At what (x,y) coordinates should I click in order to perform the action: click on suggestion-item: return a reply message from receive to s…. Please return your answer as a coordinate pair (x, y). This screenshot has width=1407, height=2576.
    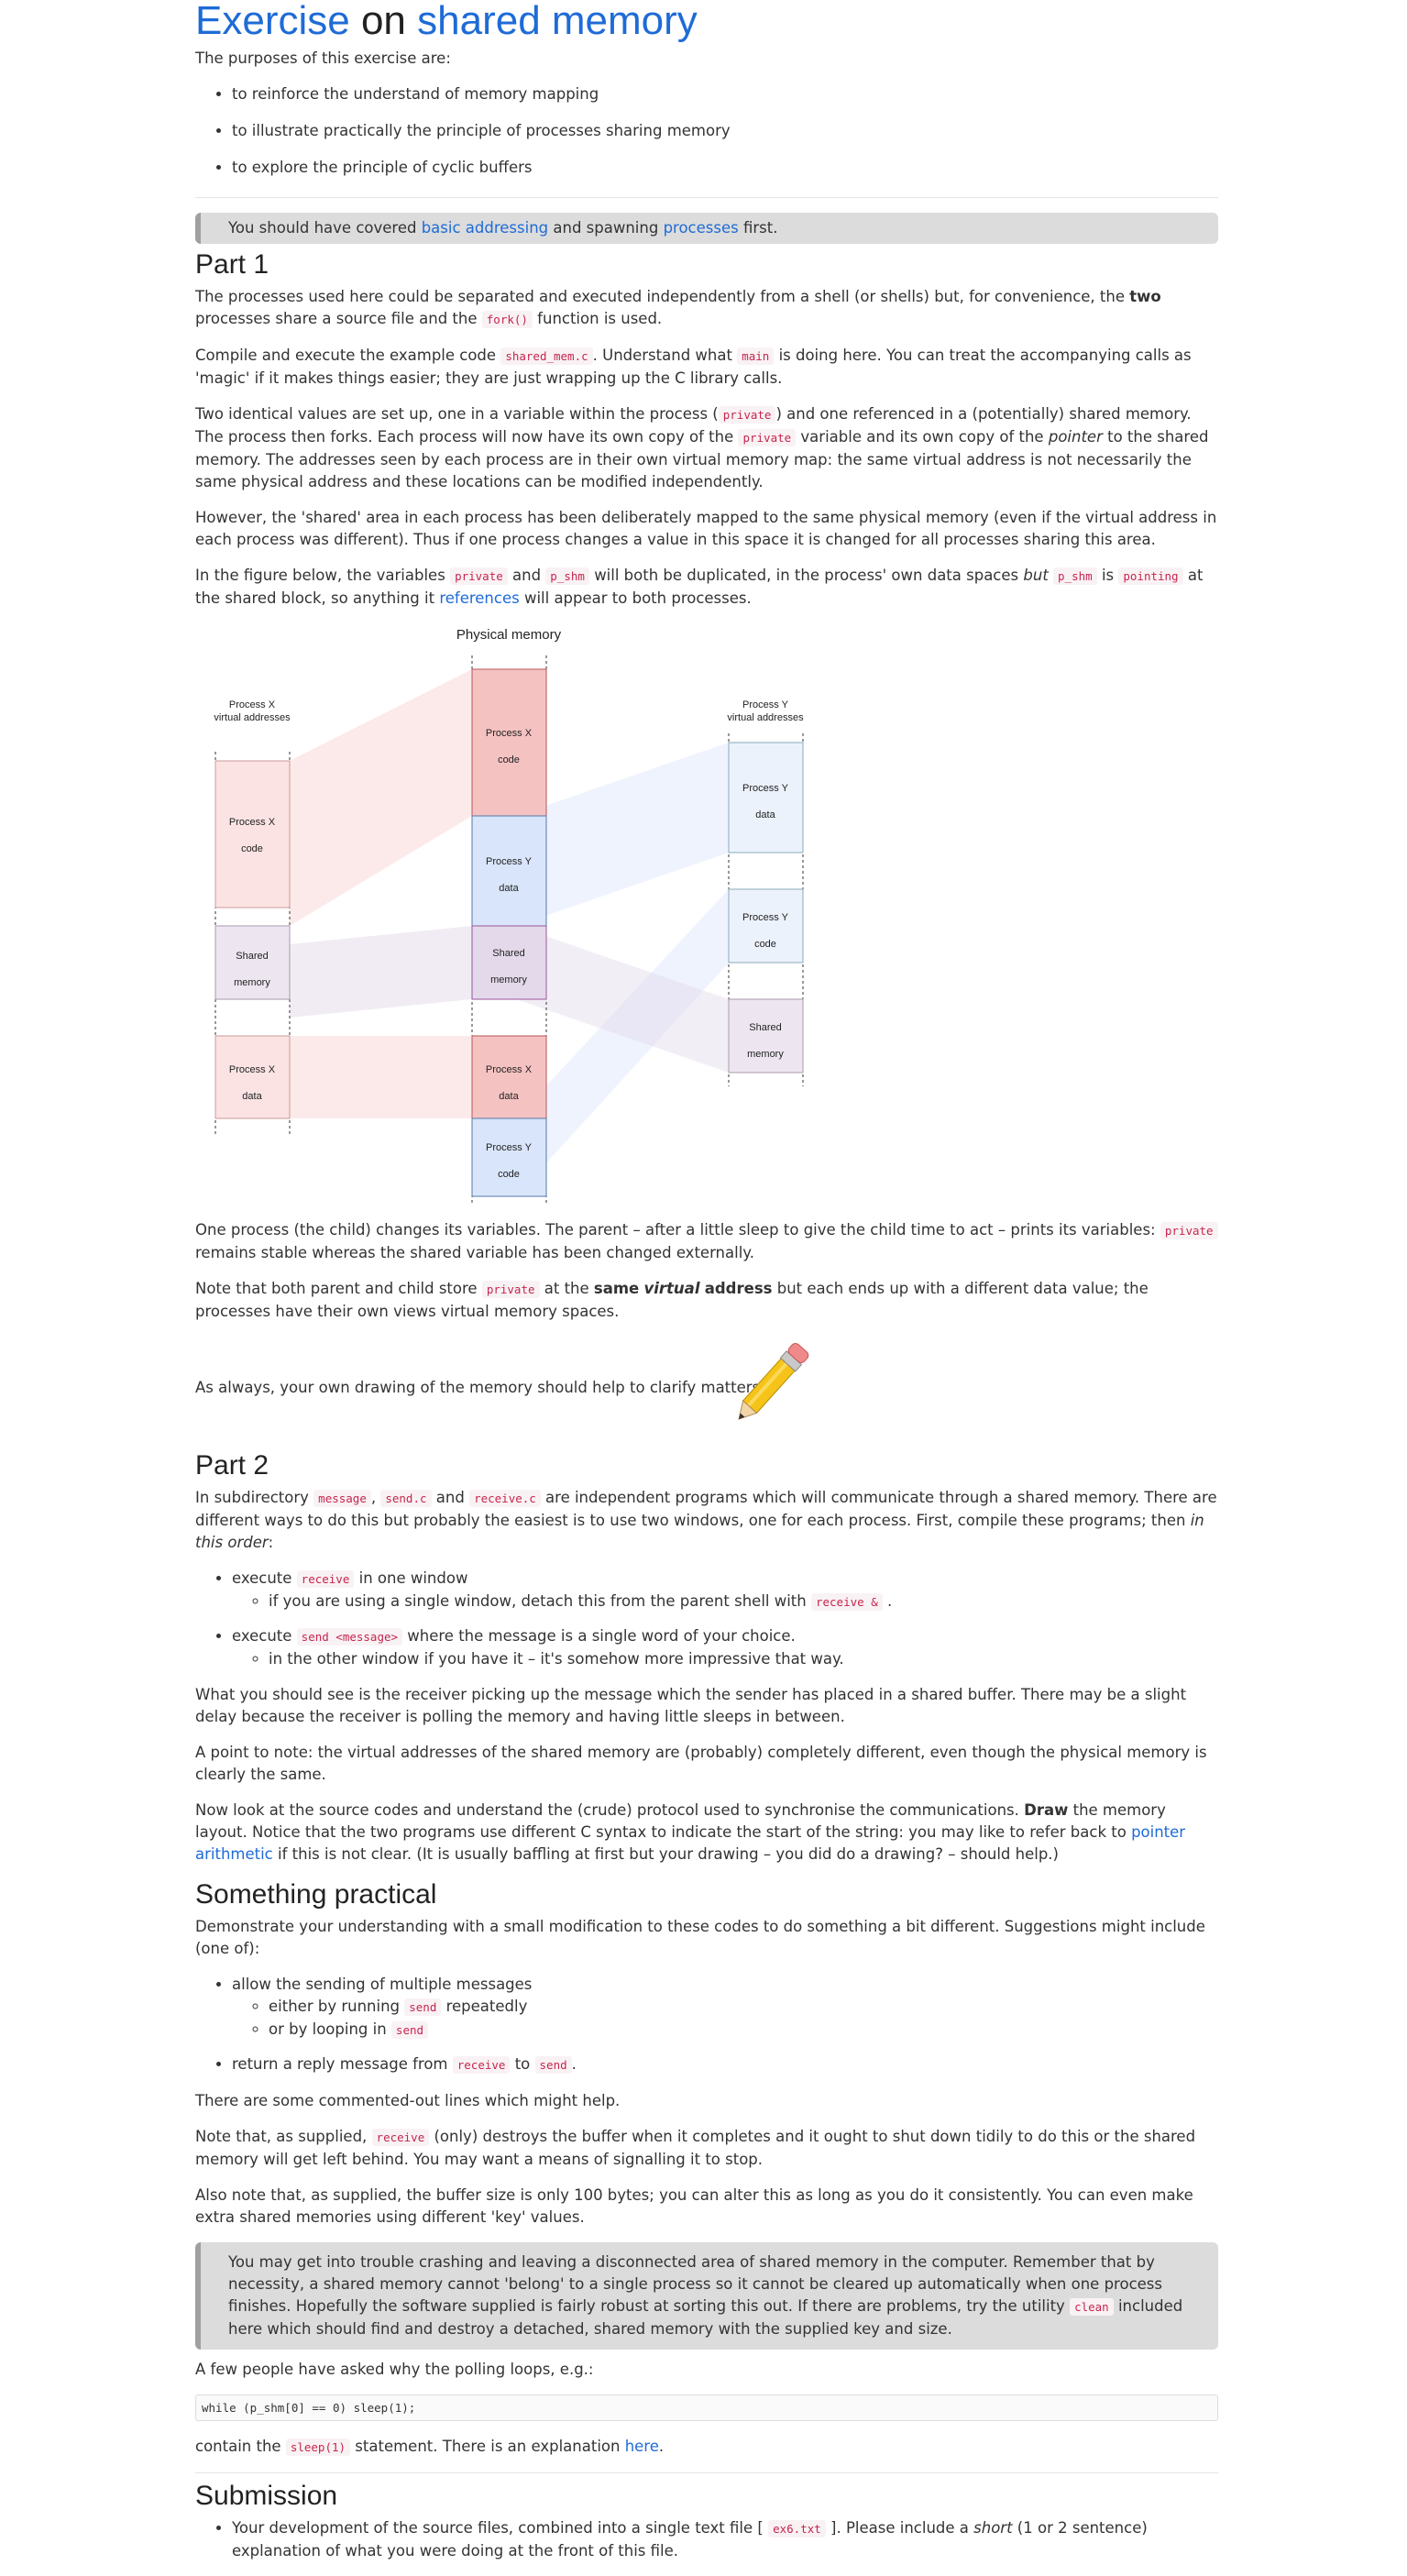
    Looking at the image, I should click on (725, 2064).